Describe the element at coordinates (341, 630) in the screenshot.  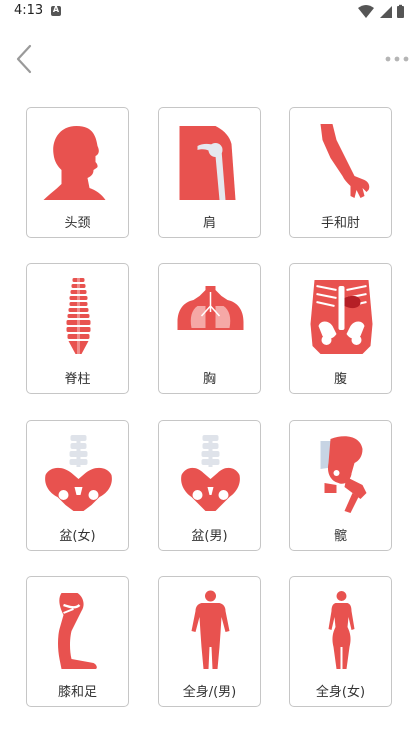
I see `full-body-female-icon` at that location.